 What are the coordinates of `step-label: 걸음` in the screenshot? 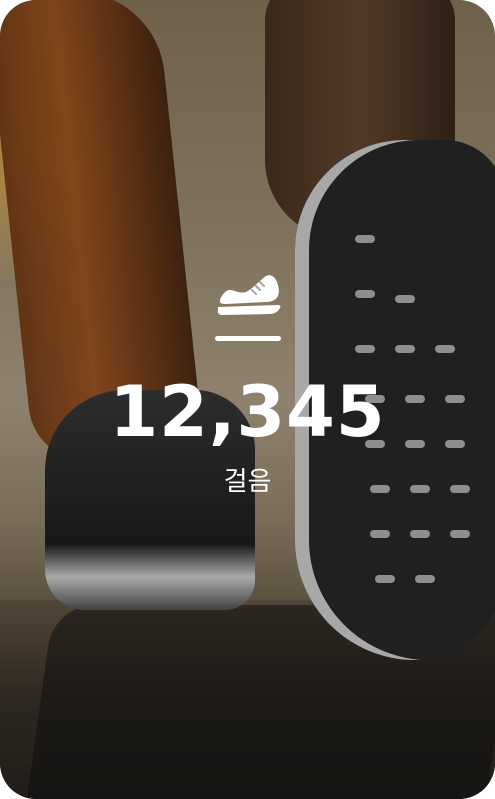 It's located at (247, 482).